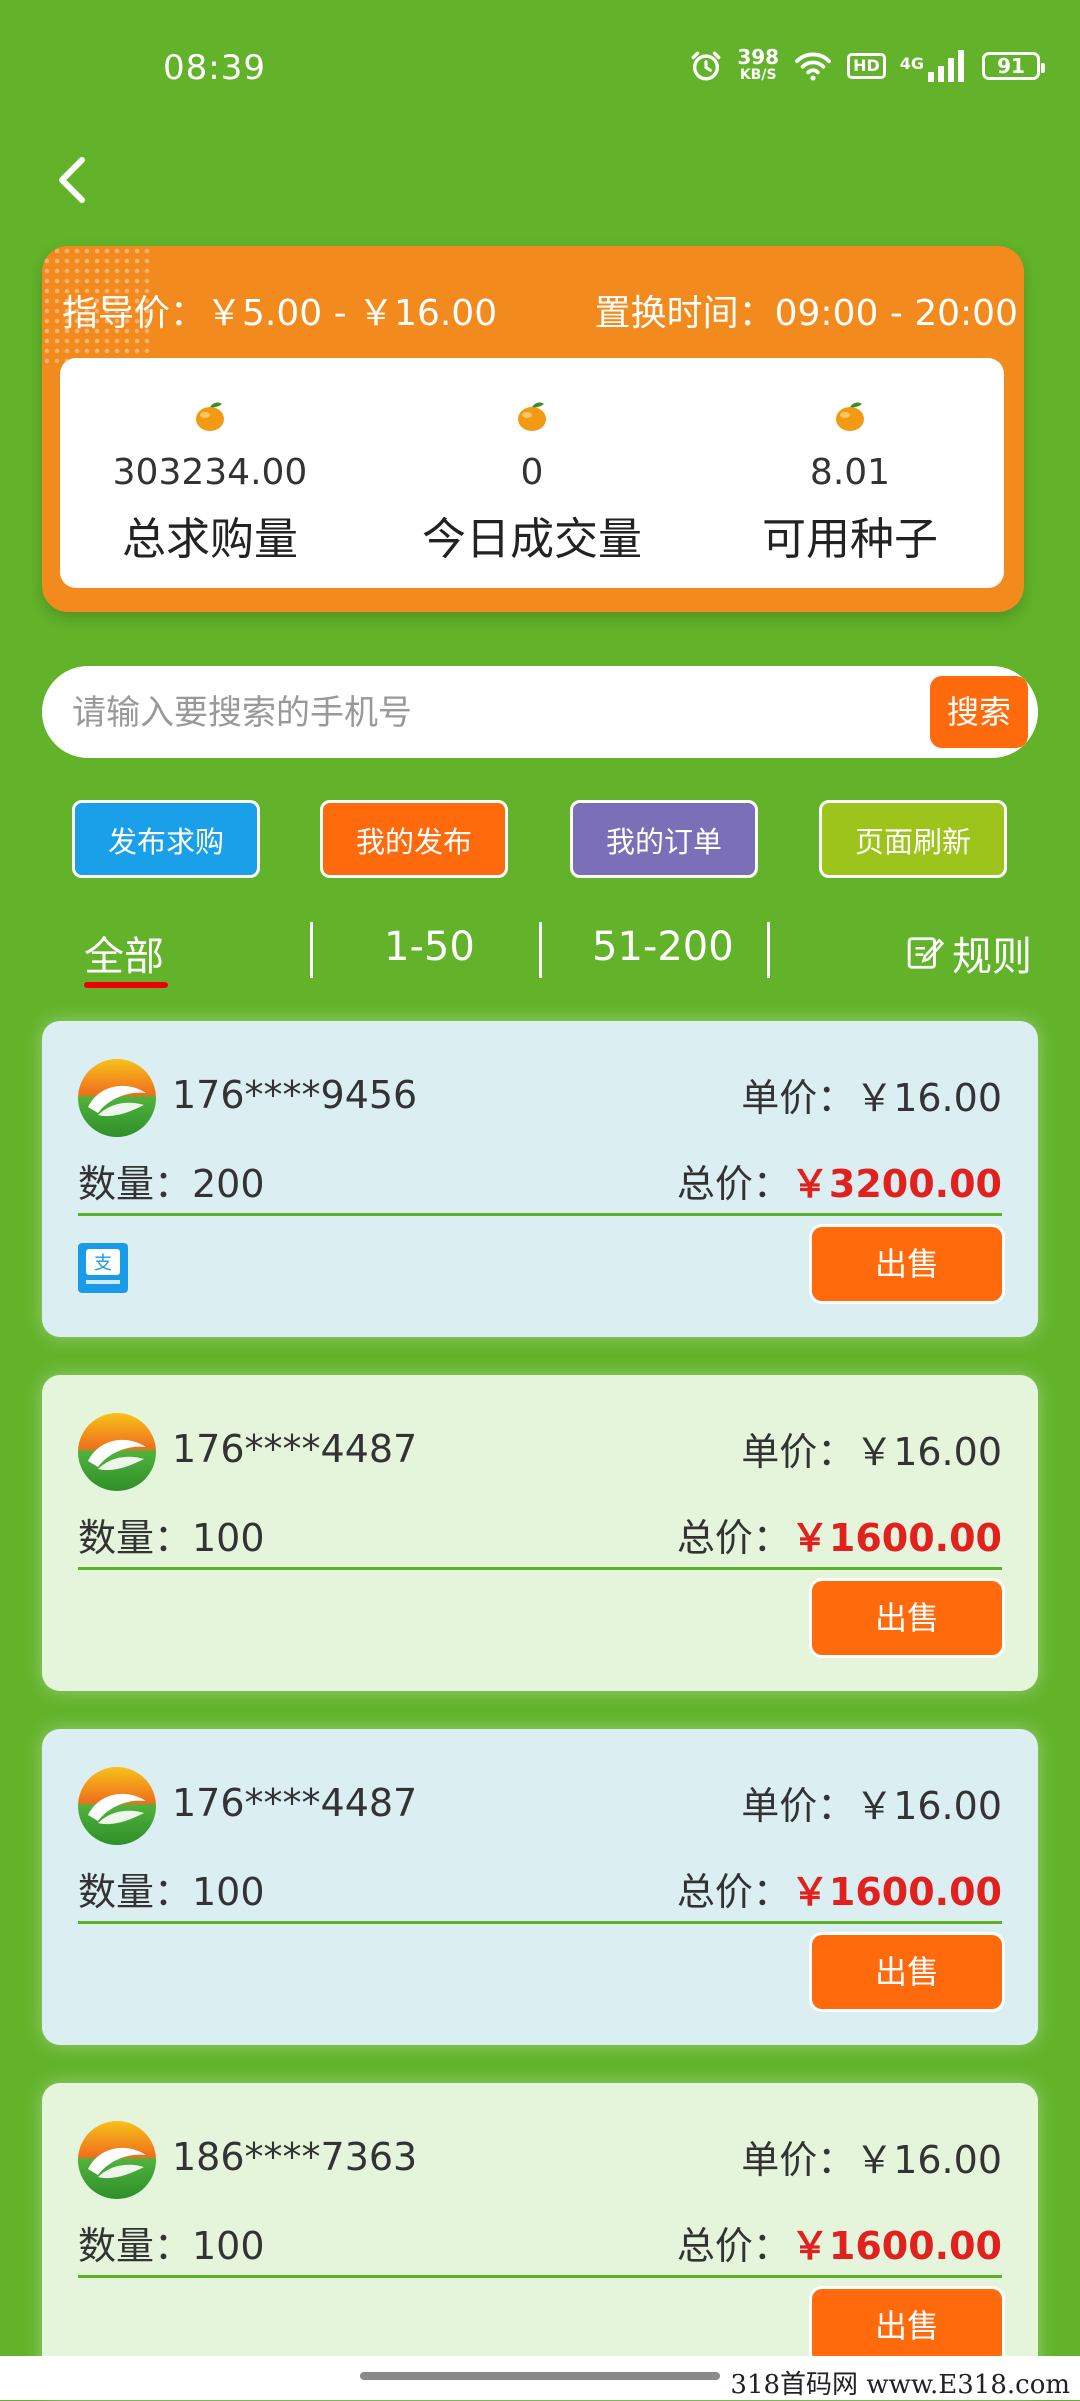 The height and width of the screenshot is (2401, 1080). I want to click on battery-icon: 91, so click(1013, 66).